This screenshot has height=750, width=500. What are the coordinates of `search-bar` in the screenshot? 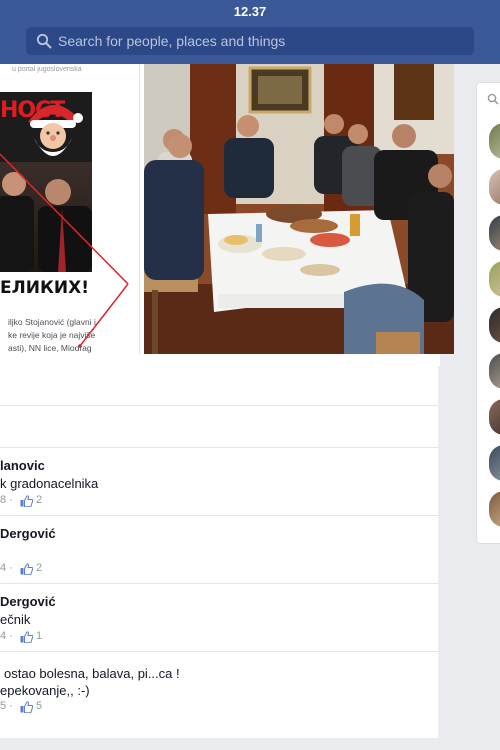 It's located at (250, 41).